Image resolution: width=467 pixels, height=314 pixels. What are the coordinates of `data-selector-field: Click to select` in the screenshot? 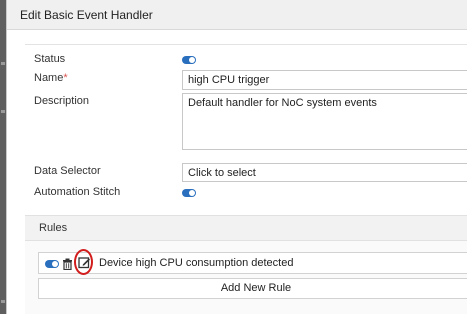 It's located at (324, 172).